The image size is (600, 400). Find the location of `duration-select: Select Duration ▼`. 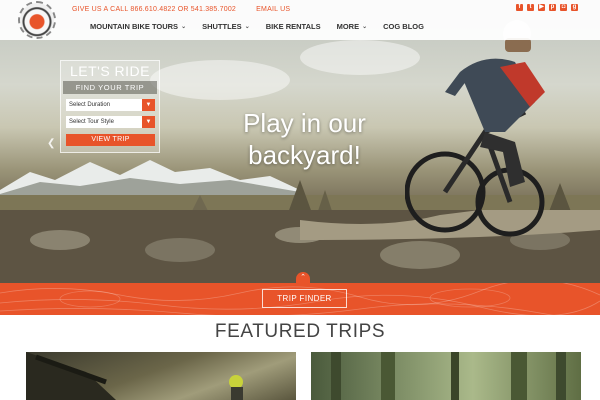

duration-select: Select Duration ▼ is located at coordinates (110, 105).